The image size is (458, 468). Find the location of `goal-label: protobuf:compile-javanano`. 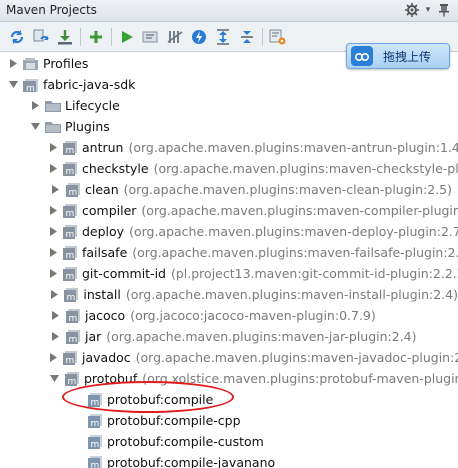

goal-label: protobuf:compile-javanano is located at coordinates (191, 461).